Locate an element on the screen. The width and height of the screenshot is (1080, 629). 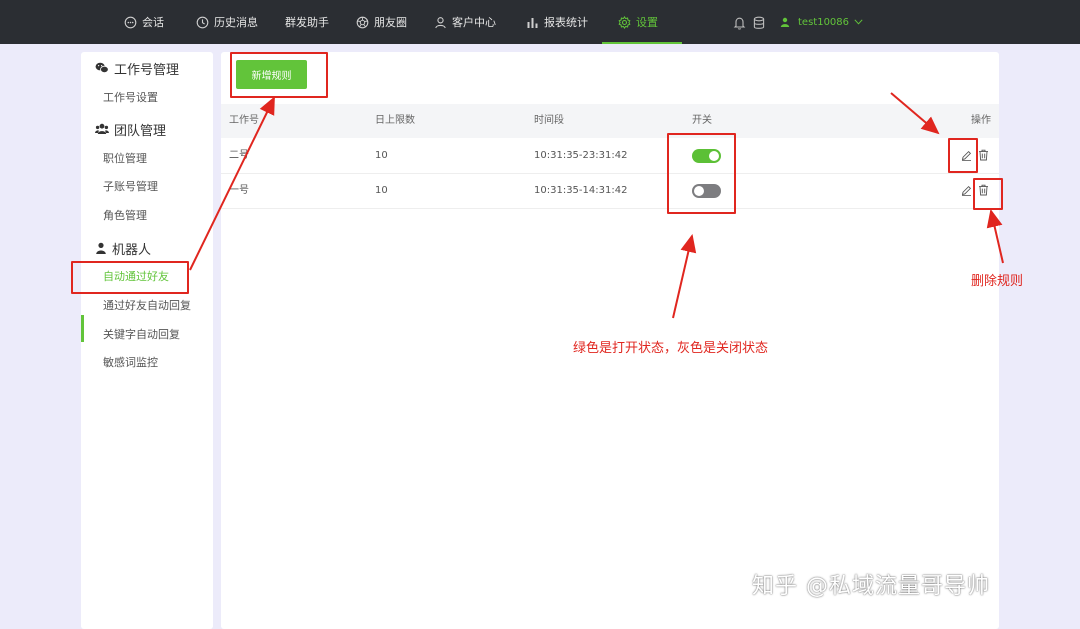
person-icon is located at coordinates (440, 22).